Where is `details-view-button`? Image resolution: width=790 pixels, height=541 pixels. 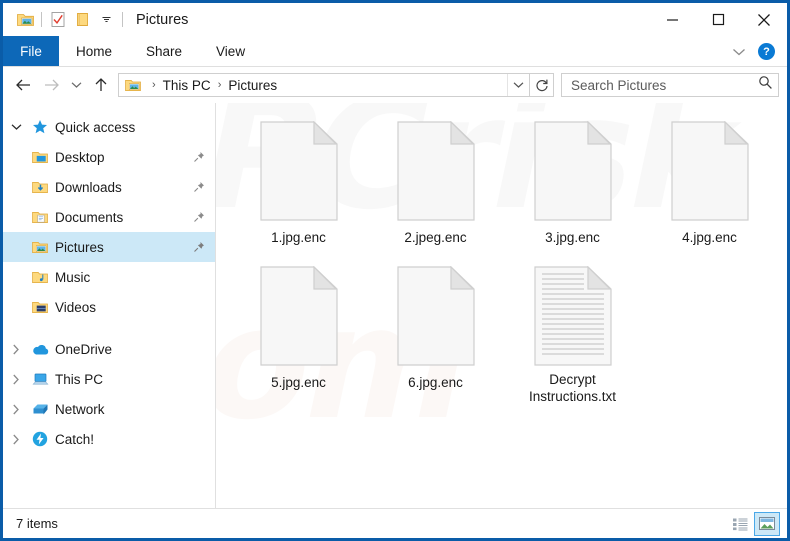 details-view-button is located at coordinates (740, 524).